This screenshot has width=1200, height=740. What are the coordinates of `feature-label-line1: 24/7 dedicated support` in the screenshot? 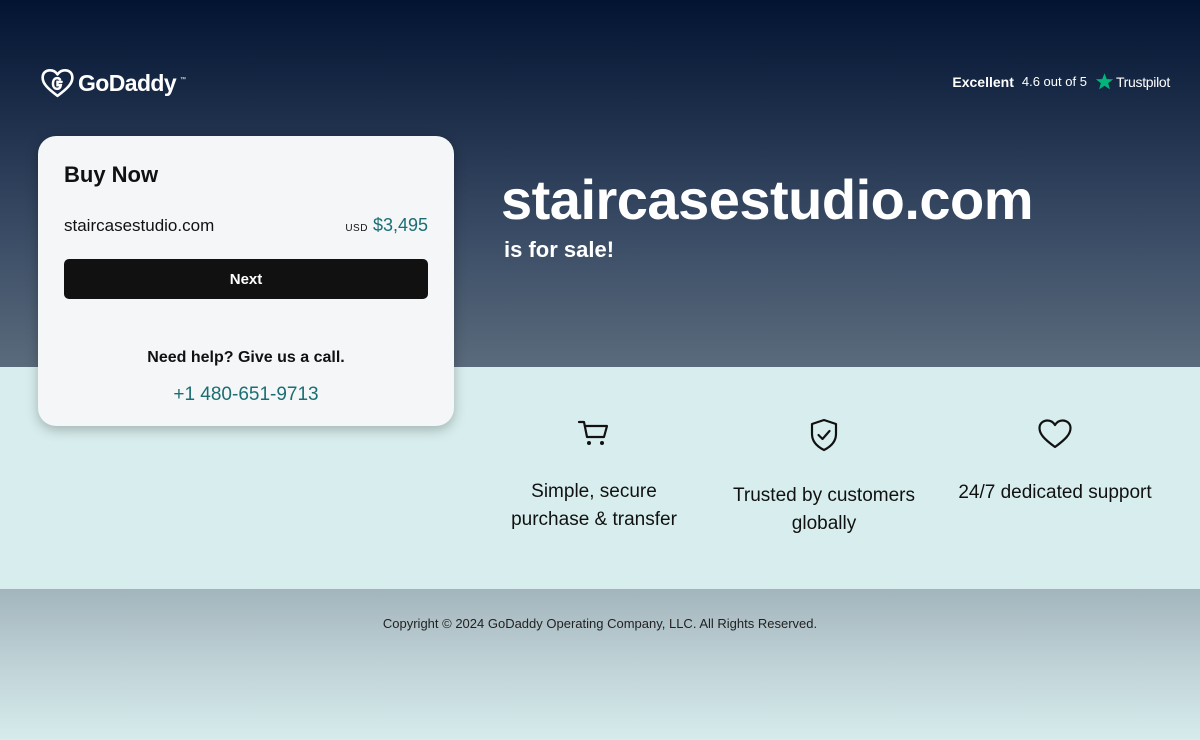 It's located at (1055, 492).